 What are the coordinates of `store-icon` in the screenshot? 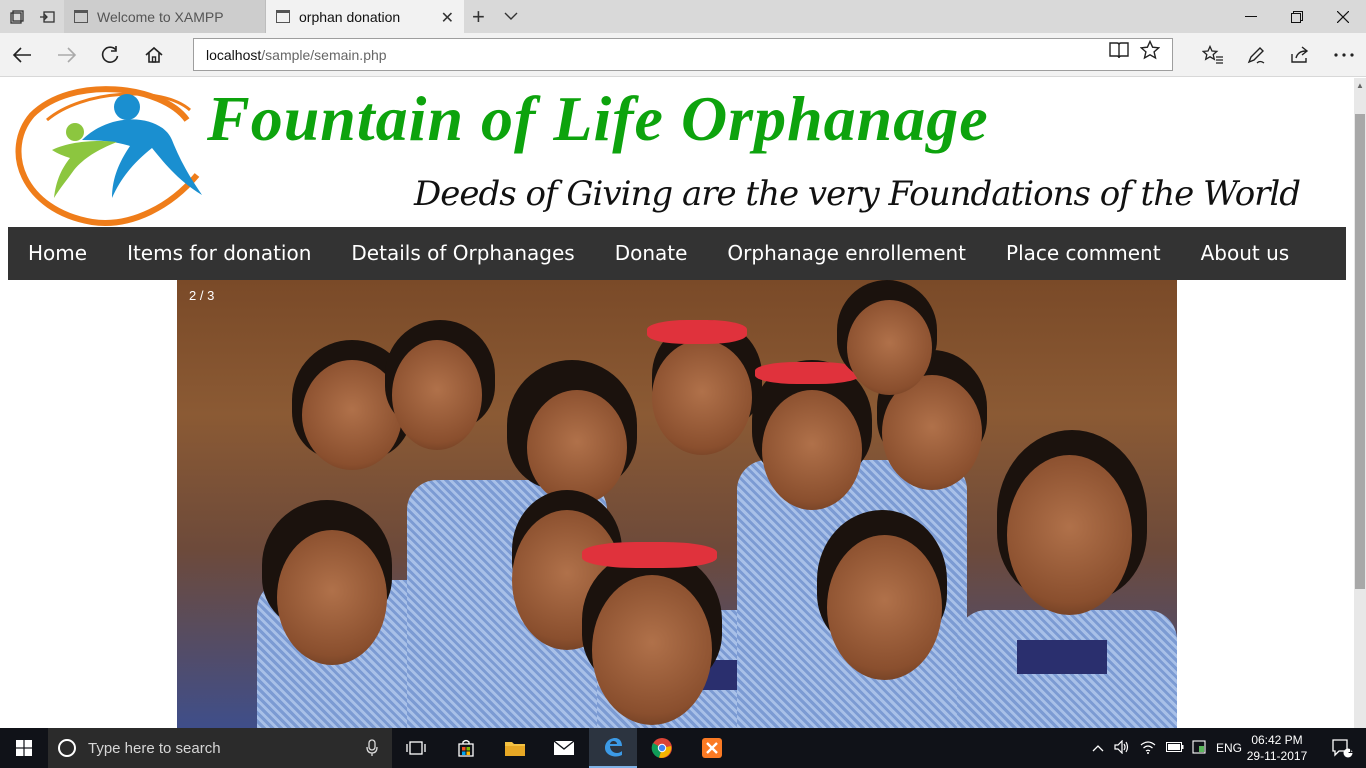 It's located at (466, 748).